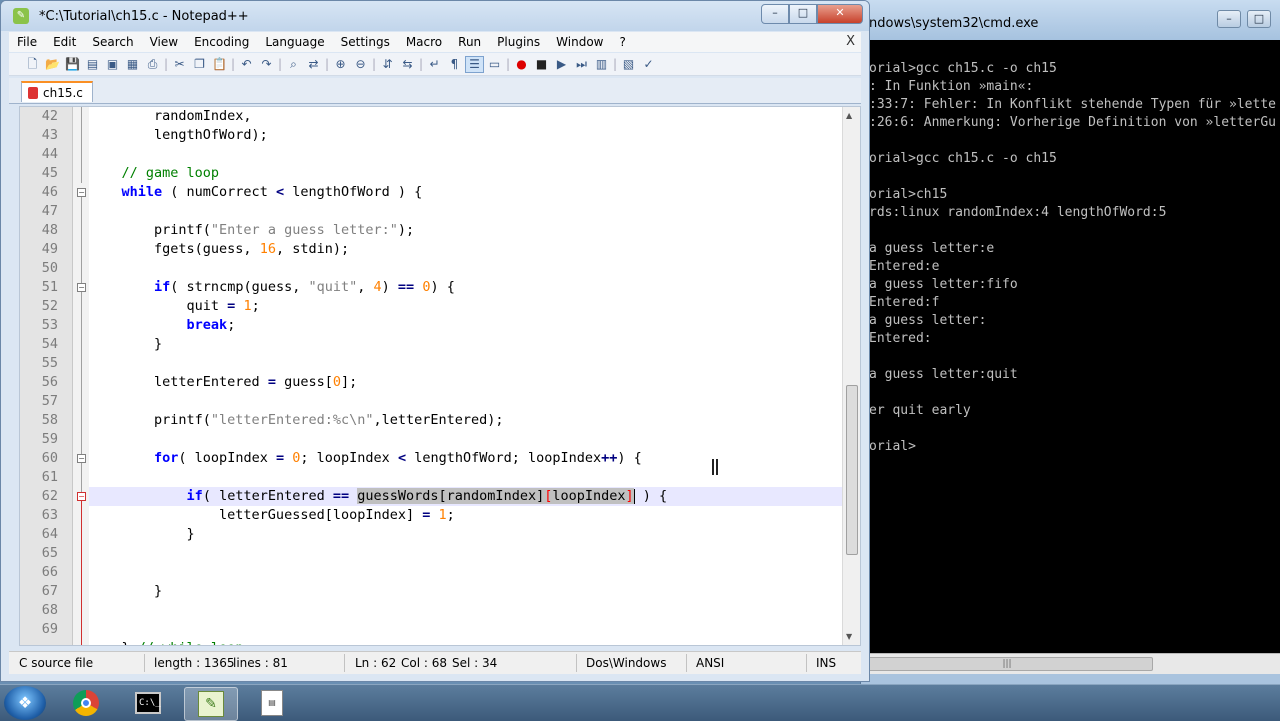  I want to click on zoom-in-icon: ⊕, so click(340, 64).